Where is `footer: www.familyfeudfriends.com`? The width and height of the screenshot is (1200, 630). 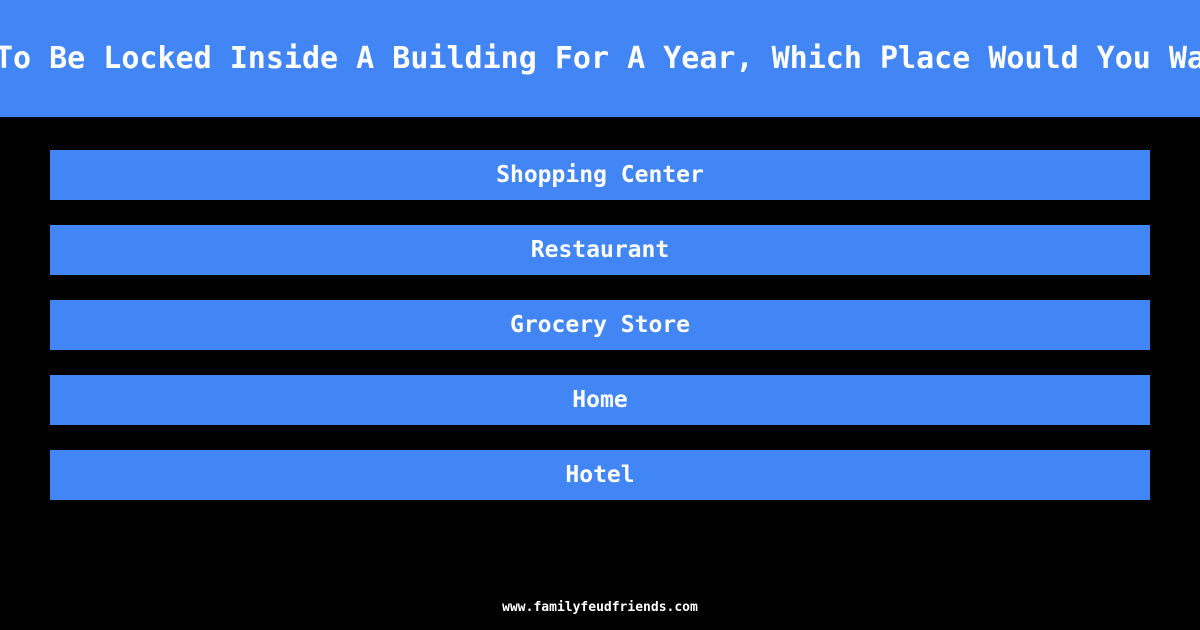 footer: www.familyfeudfriends.com is located at coordinates (600, 605).